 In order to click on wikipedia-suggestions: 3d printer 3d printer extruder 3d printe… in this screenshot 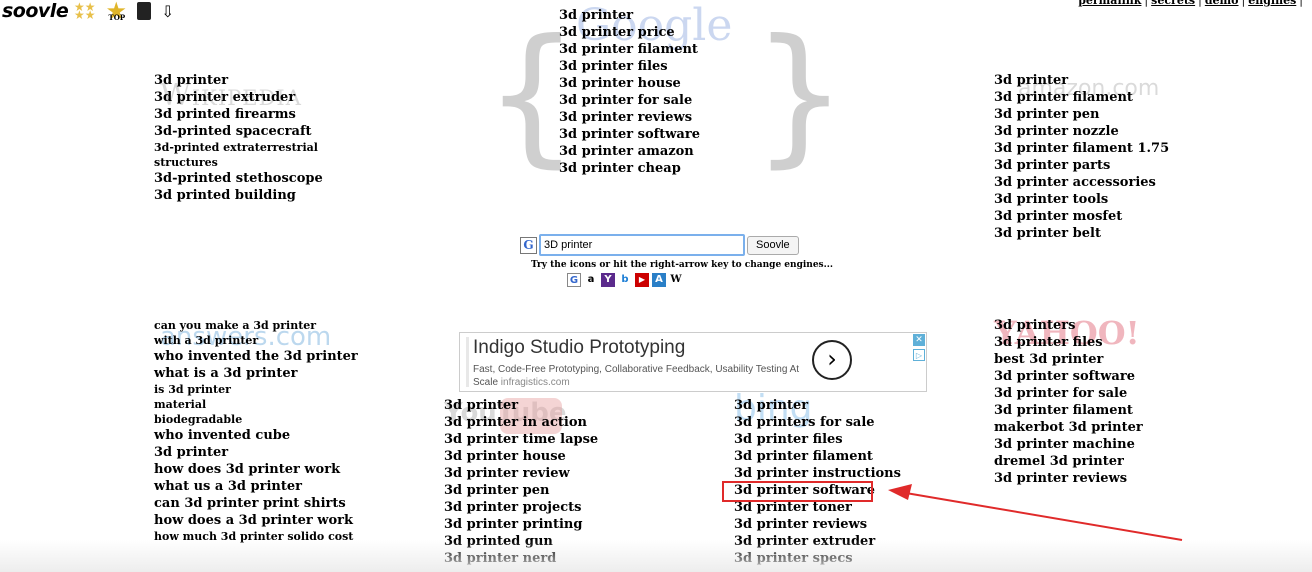, I will do `click(239, 138)`.